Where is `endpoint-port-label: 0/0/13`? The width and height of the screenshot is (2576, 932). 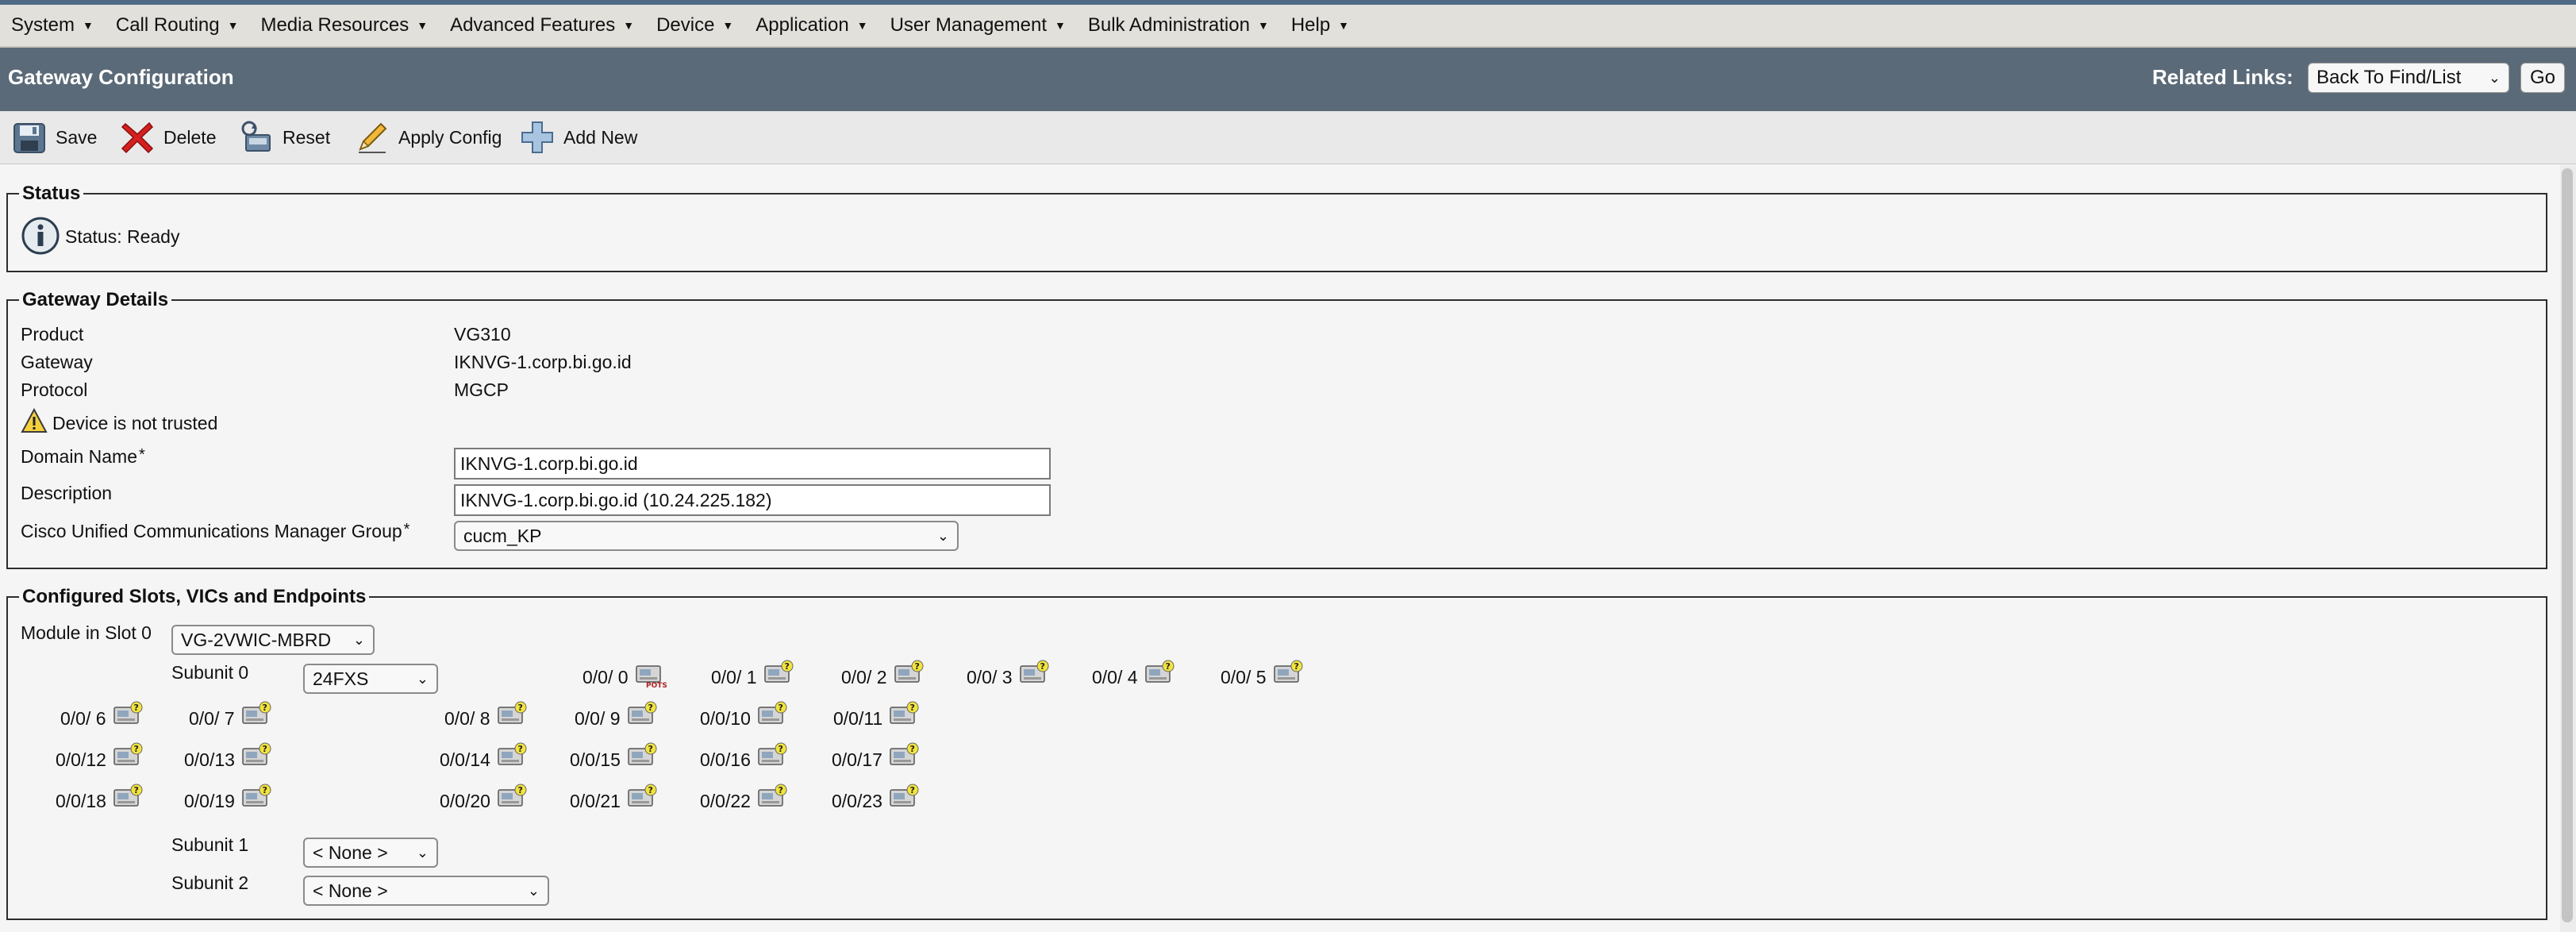 endpoint-port-label: 0/0/13 is located at coordinates (210, 759).